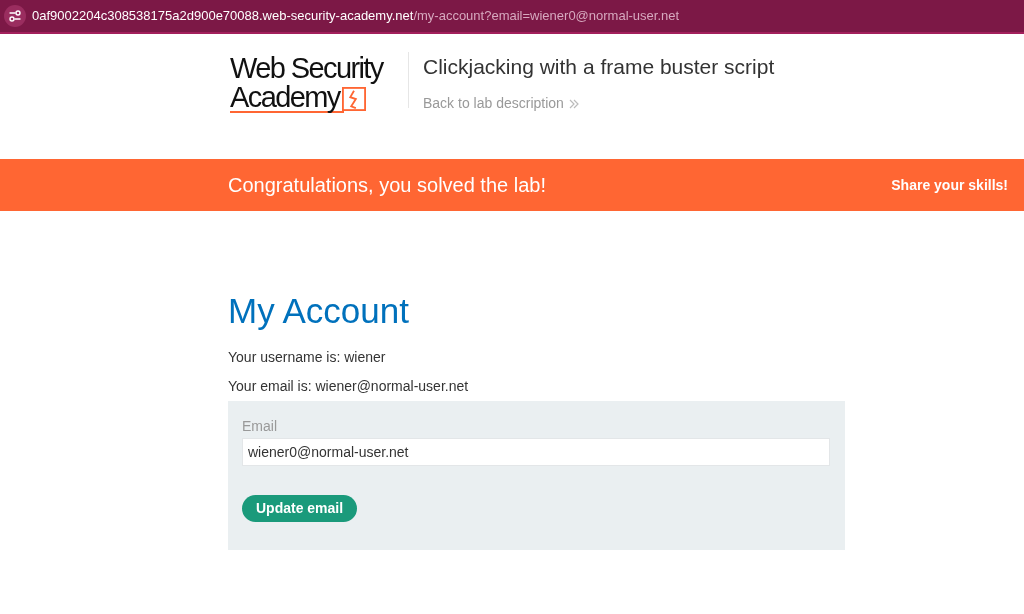 Image resolution: width=1024 pixels, height=614 pixels. What do you see at coordinates (356, 16) in the screenshot?
I see `url-field: 0af9002204c308538175a2d900e70088.web-security-academy.net/my-account?email=wiener0@normal-user.net` at bounding box center [356, 16].